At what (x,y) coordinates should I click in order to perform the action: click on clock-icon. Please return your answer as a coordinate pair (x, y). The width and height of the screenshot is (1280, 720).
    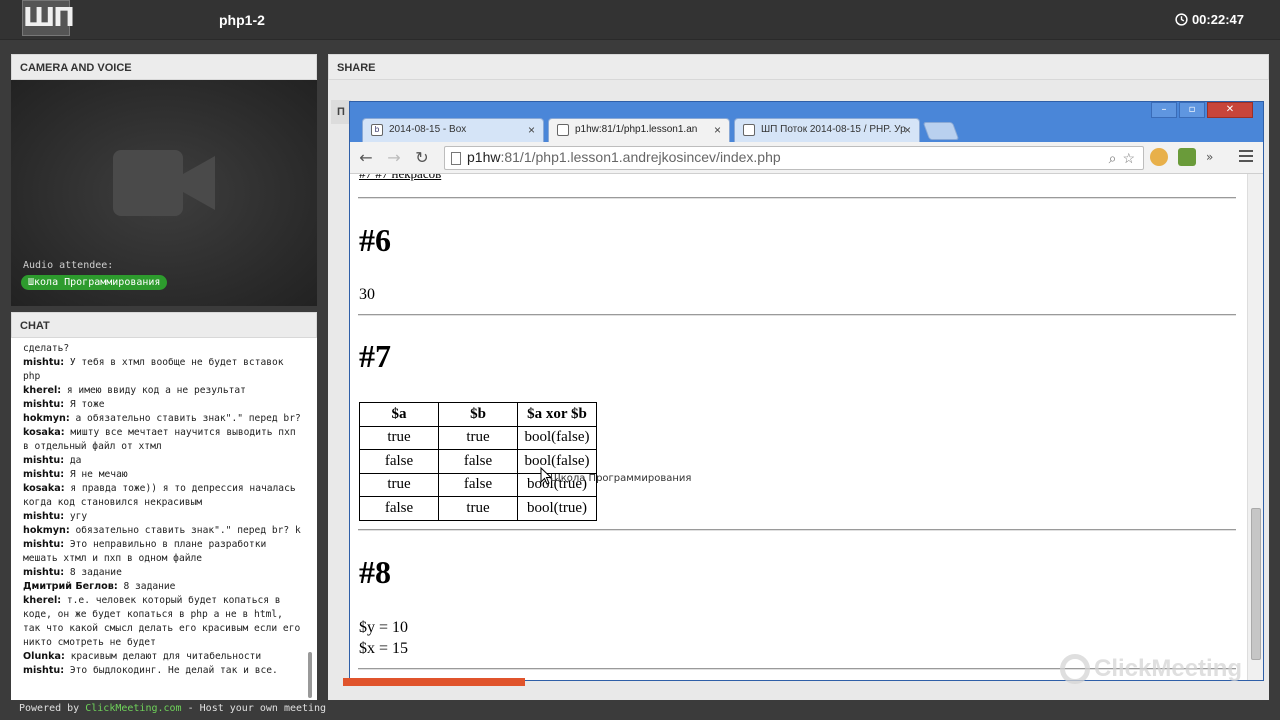
    Looking at the image, I should click on (1181, 19).